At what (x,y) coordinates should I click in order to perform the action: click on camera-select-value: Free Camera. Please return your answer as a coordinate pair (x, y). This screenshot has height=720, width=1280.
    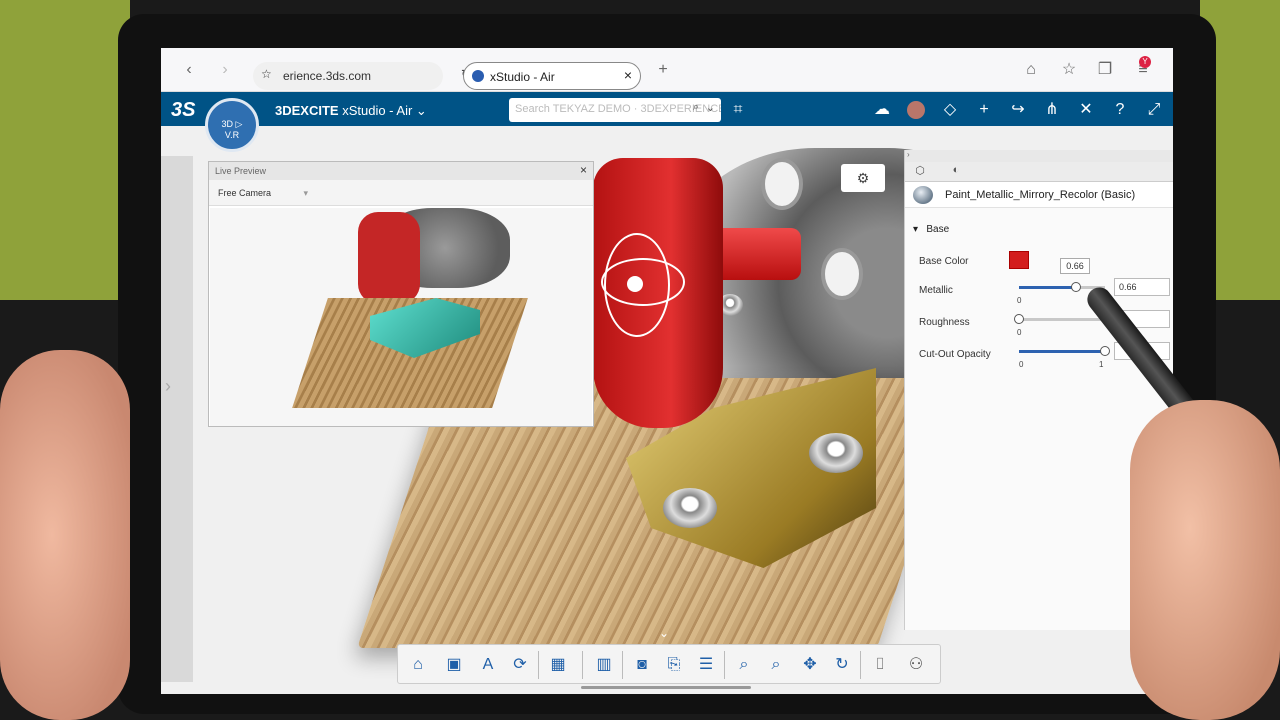
    Looking at the image, I should click on (245, 193).